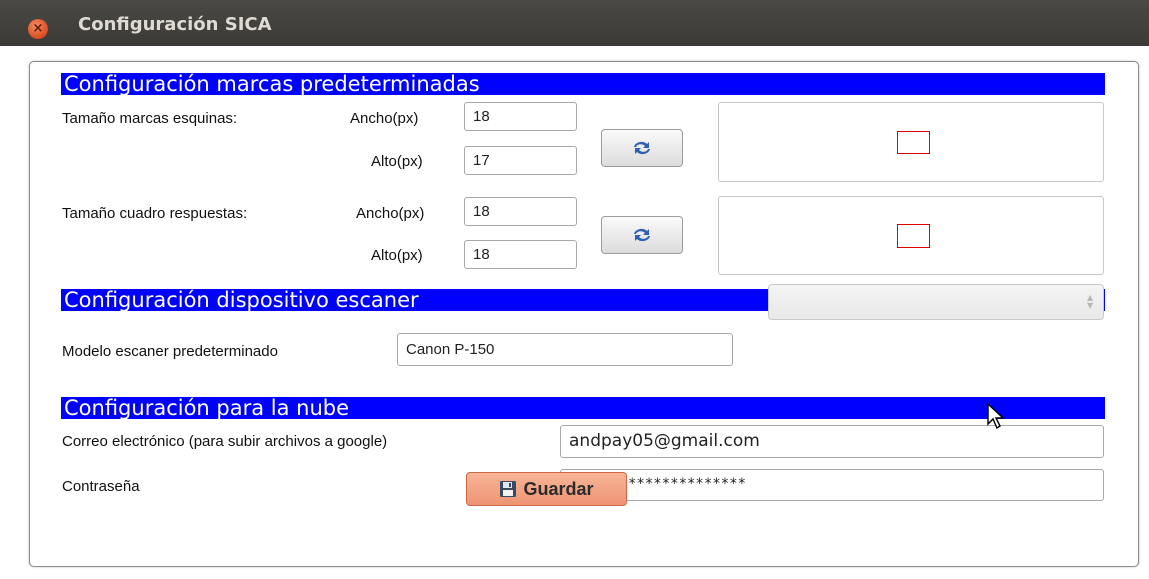  I want to click on answer-box-preview, so click(911, 235).